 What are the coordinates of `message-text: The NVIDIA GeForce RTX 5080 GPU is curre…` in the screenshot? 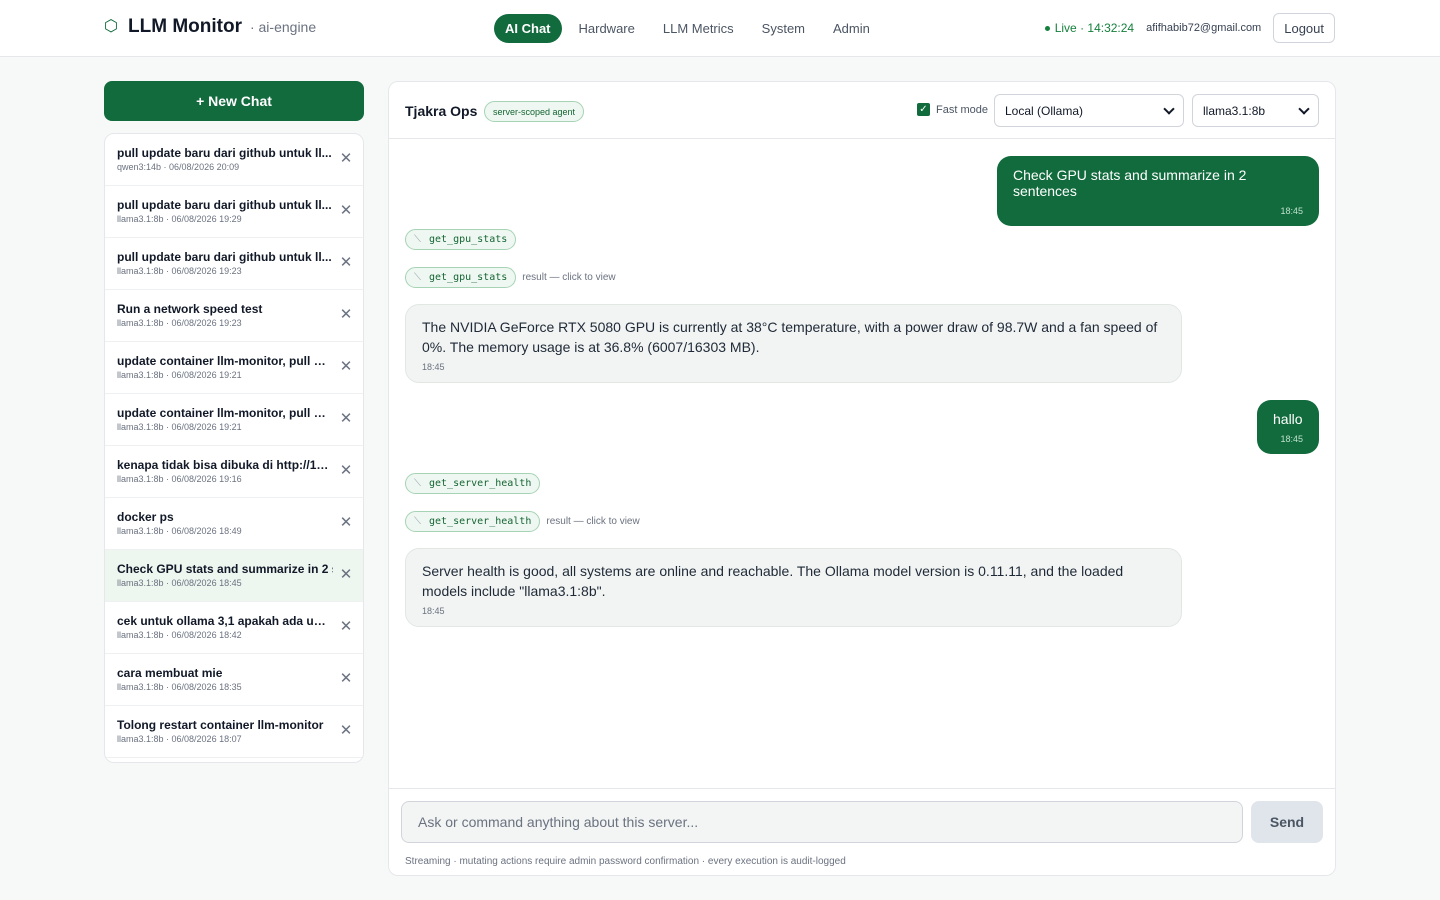 It's located at (790, 337).